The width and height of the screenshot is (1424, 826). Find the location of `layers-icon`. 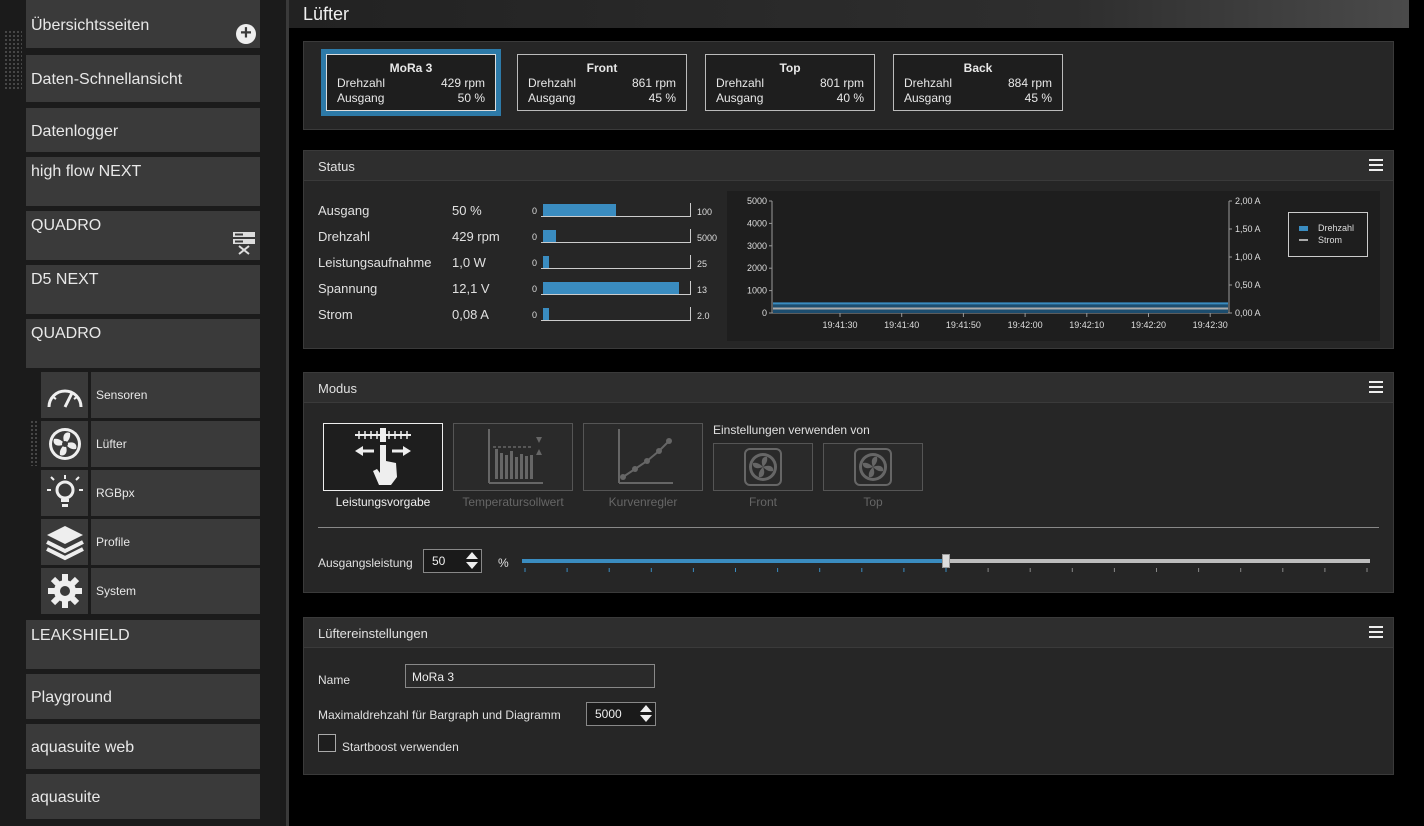

layers-icon is located at coordinates (64, 543).